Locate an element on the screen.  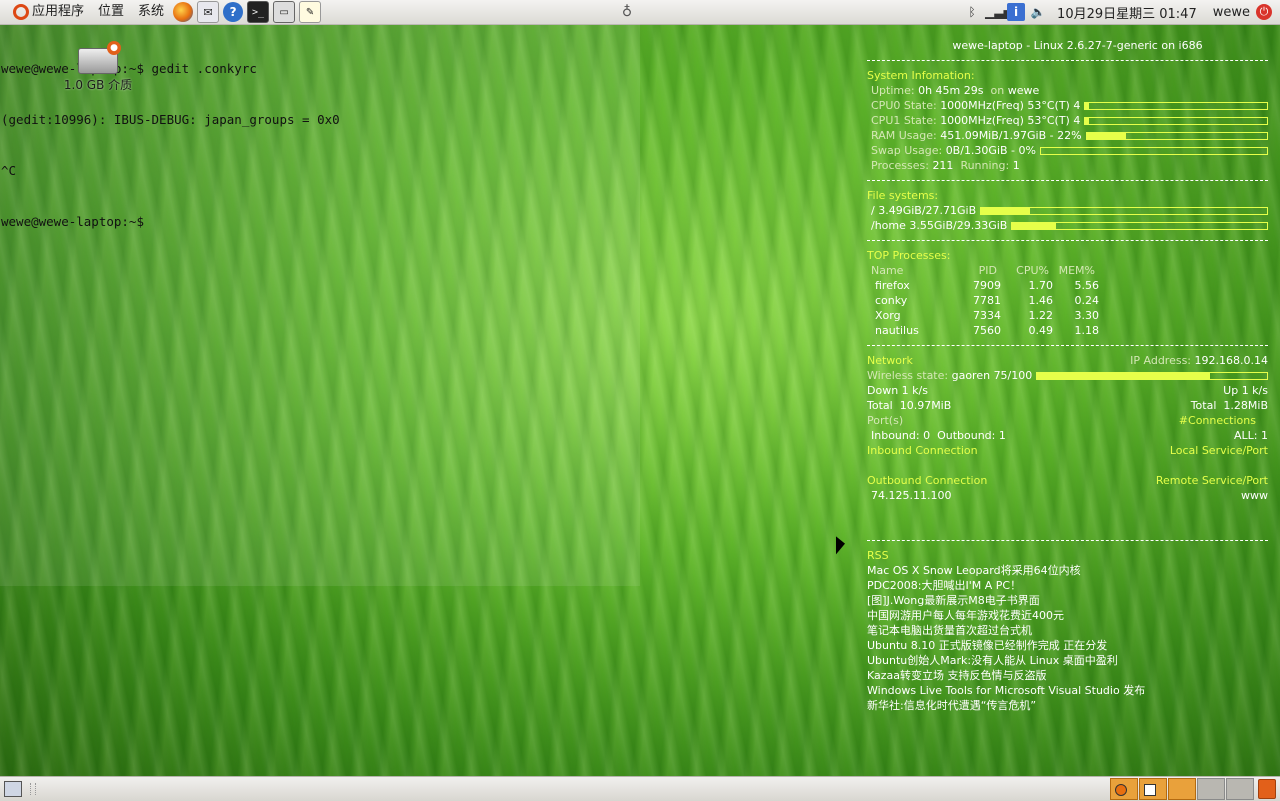
process-mem: 3.30 is located at coordinates (1087, 315).